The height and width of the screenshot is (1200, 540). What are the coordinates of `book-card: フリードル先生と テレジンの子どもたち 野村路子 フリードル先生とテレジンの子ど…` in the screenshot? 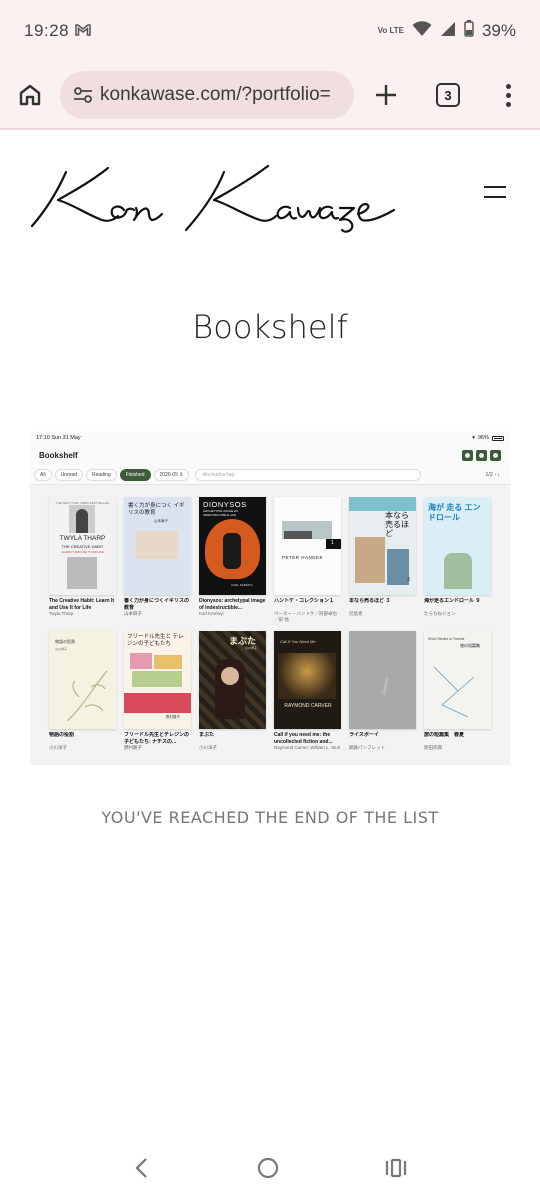 It's located at (157, 691).